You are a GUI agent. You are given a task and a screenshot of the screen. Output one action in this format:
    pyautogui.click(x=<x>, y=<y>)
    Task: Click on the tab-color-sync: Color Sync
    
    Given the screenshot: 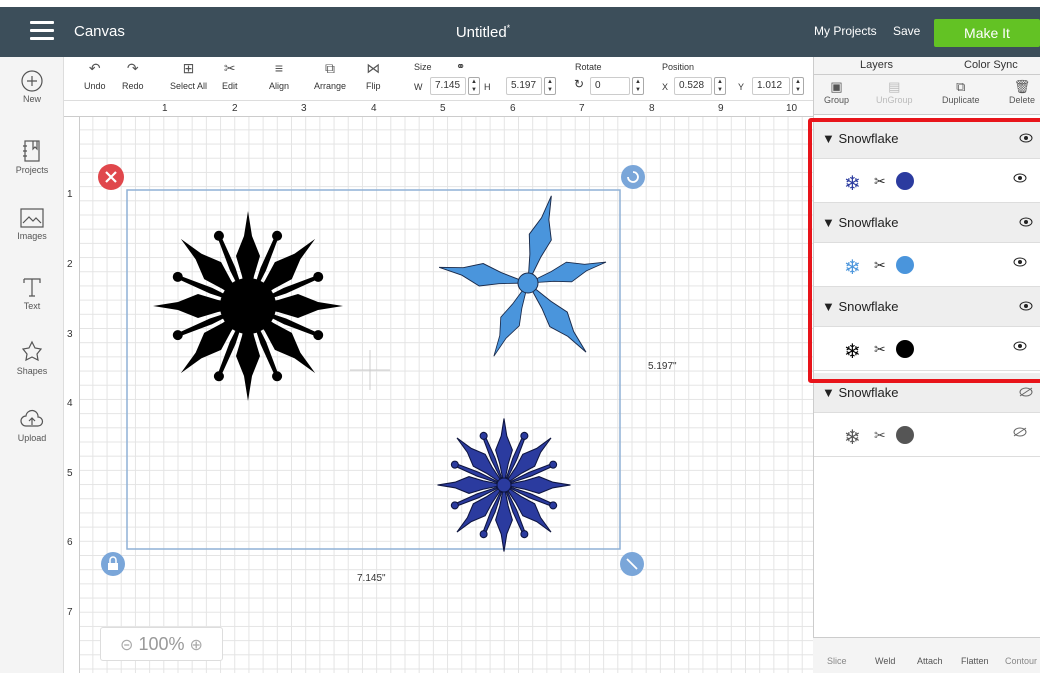 What is the action you would take?
    pyautogui.click(x=991, y=65)
    